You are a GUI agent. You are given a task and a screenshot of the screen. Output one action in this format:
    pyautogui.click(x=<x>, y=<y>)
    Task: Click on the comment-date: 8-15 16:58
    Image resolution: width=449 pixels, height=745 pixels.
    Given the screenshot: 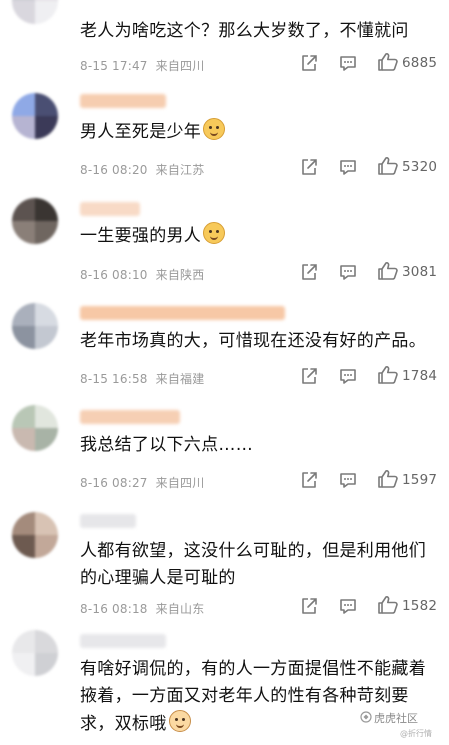 What is the action you would take?
    pyautogui.click(x=114, y=379)
    